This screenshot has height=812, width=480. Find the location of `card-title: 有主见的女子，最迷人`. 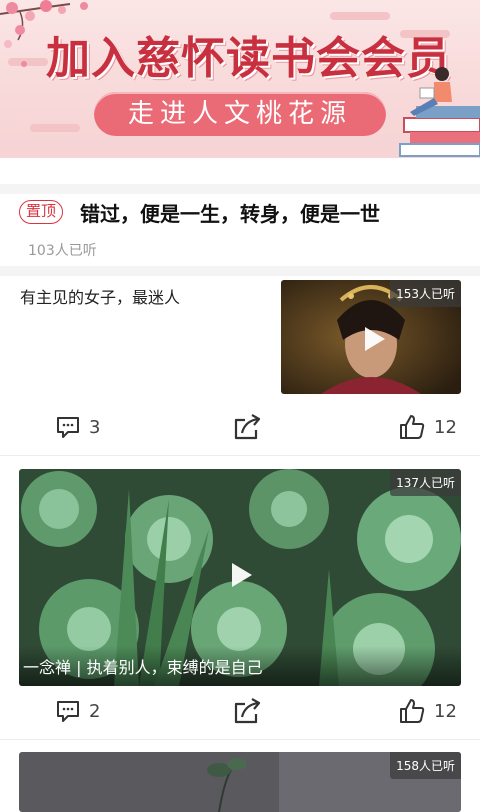

card-title: 有主见的女子，最迷人 is located at coordinates (100, 296).